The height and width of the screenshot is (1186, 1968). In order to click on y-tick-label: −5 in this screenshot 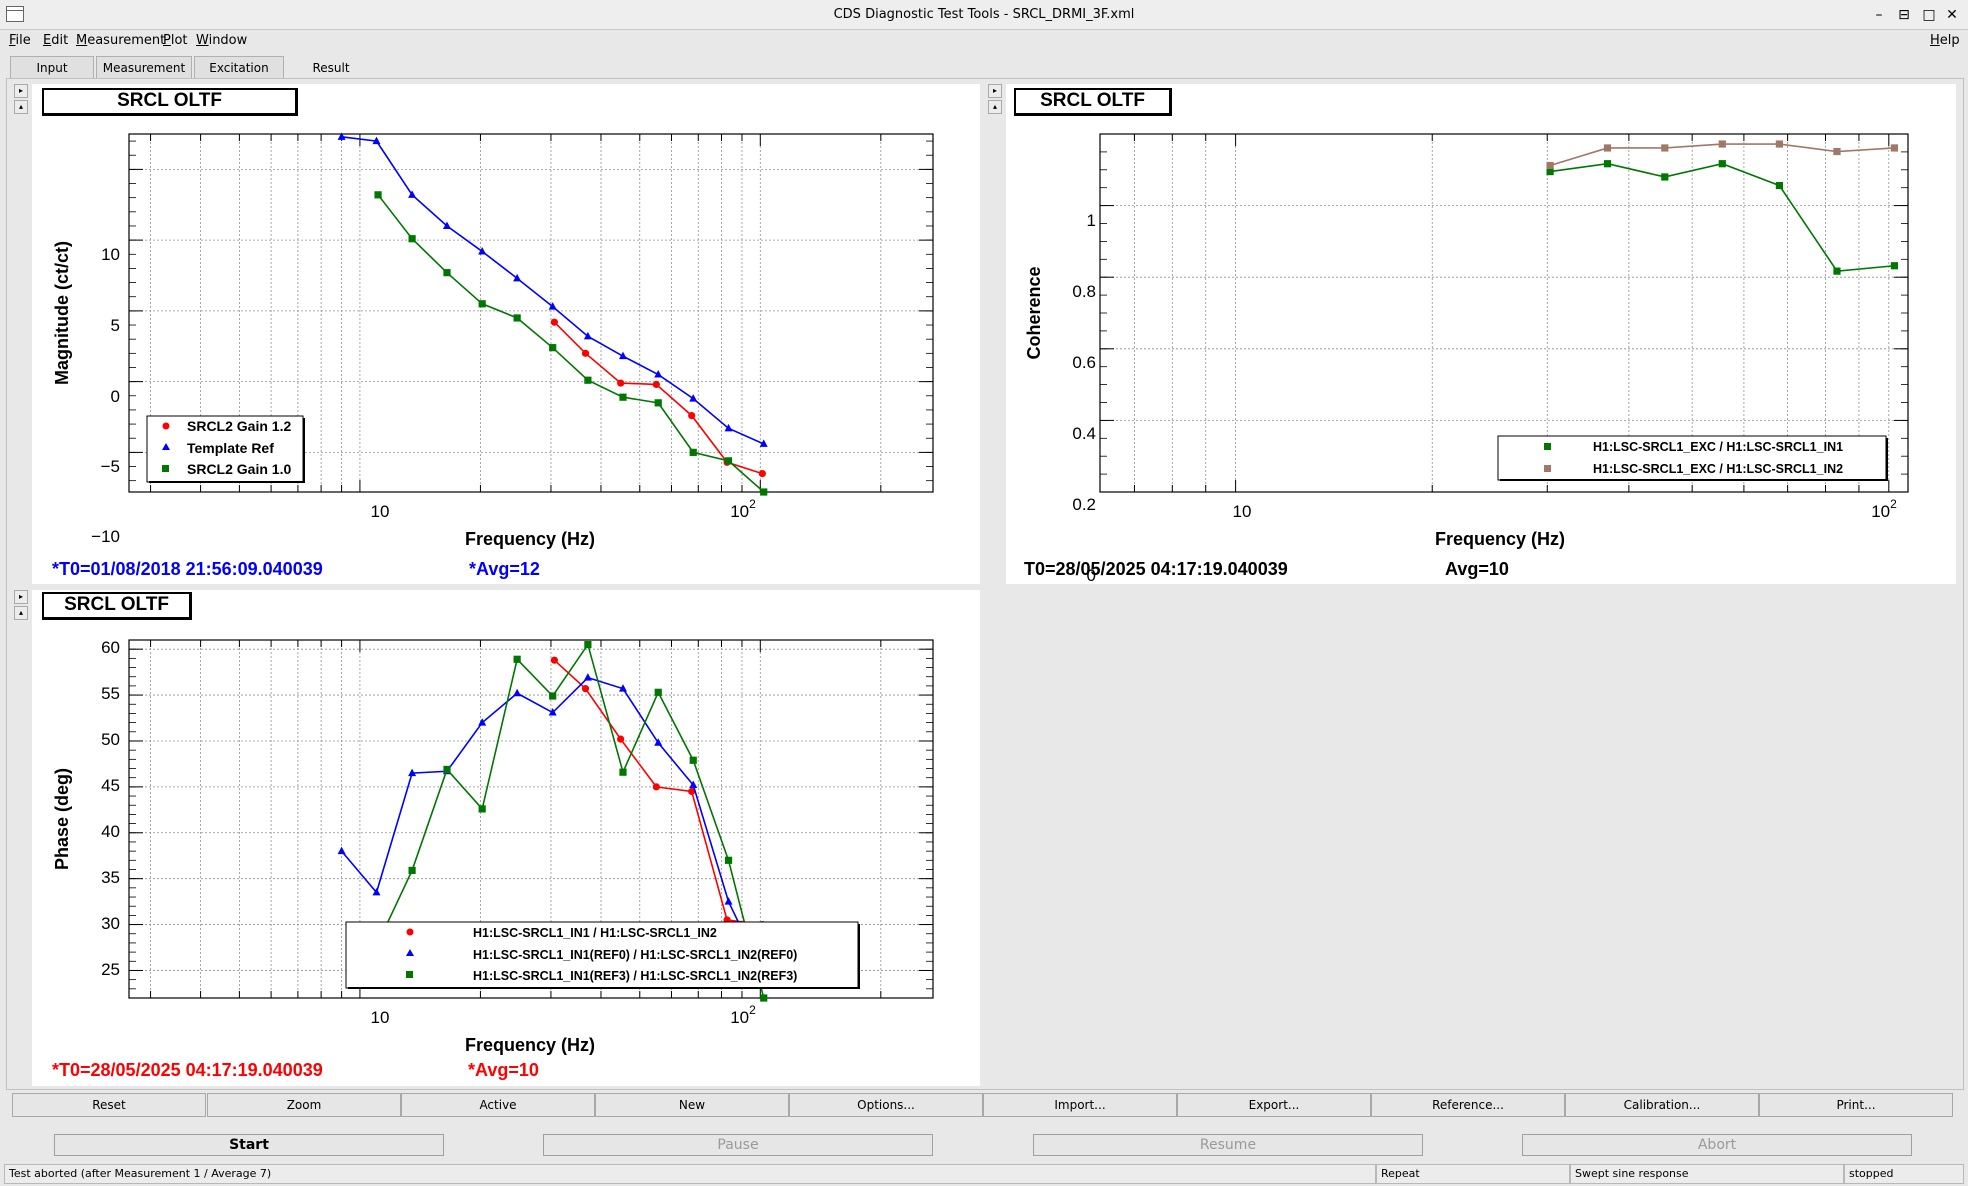, I will do `click(110, 466)`.